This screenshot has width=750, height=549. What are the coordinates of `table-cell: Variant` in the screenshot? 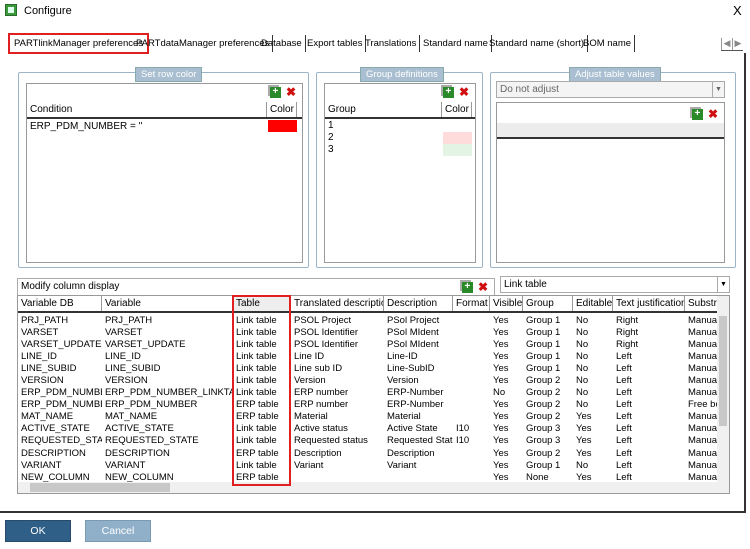 It's located at (337, 465).